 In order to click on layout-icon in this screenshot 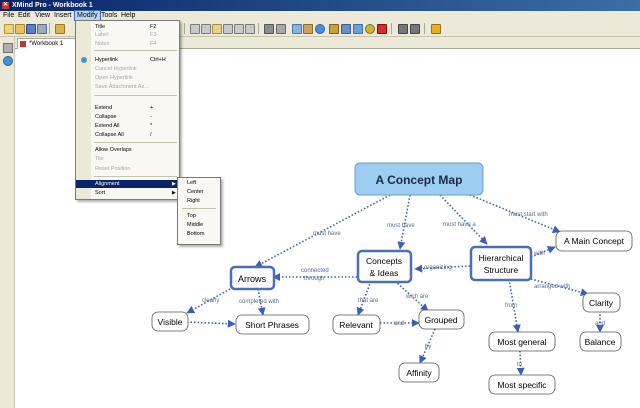, I will do `click(195, 29)`.